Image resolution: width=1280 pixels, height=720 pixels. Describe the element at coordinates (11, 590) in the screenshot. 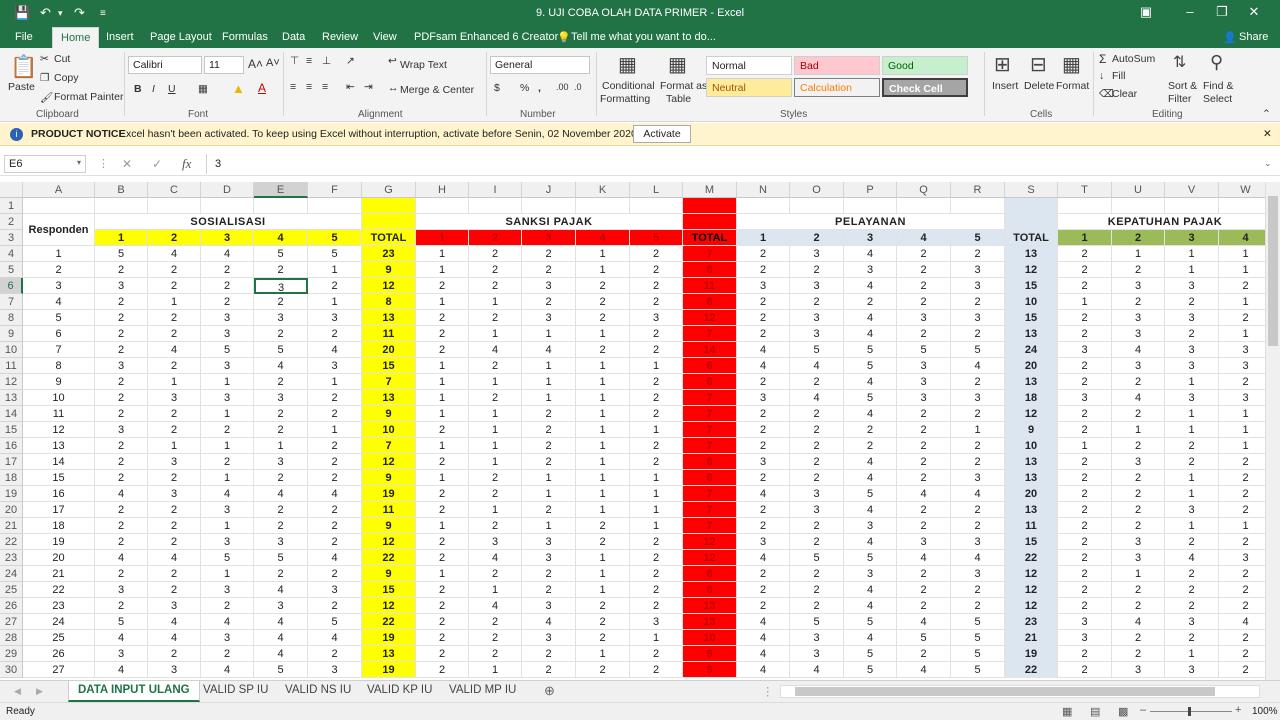

I see `row-header: 25` at that location.